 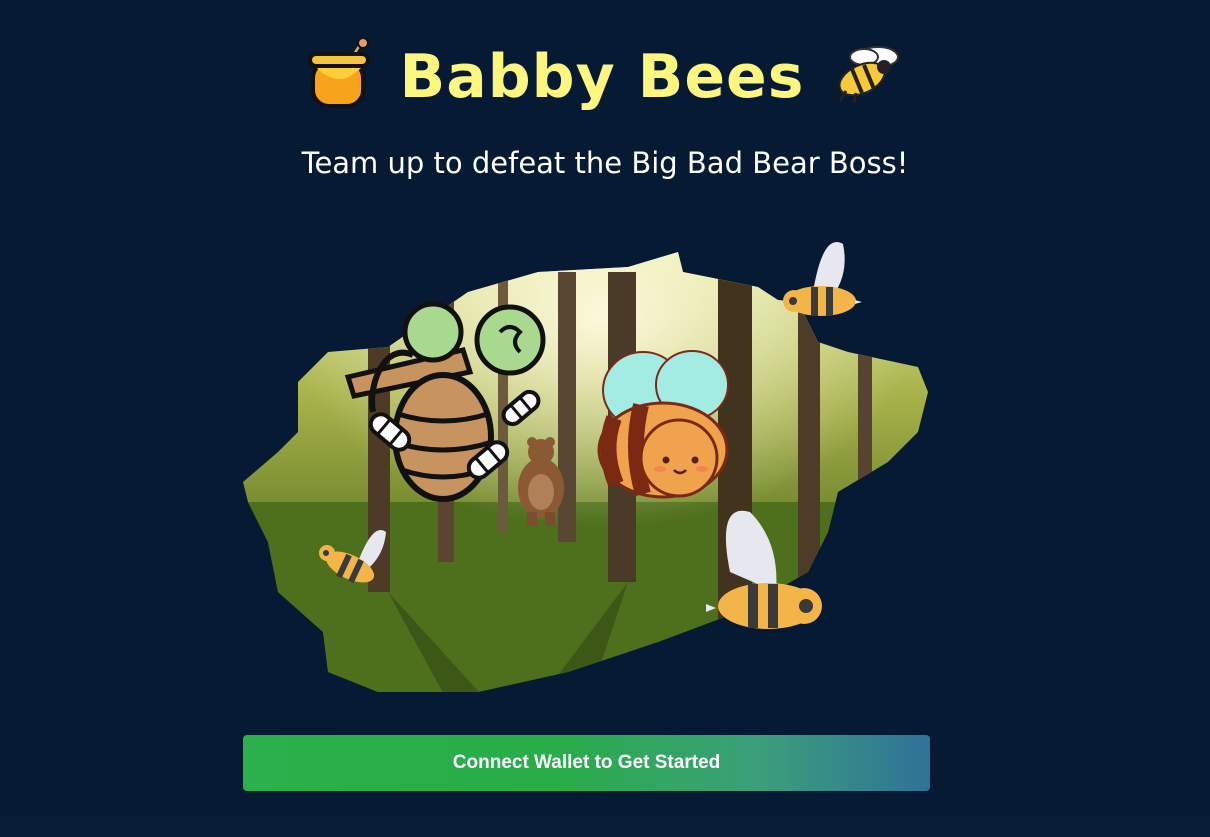 What do you see at coordinates (586, 763) in the screenshot?
I see `connect-wallet-button: Connect Wallet to Get Started` at bounding box center [586, 763].